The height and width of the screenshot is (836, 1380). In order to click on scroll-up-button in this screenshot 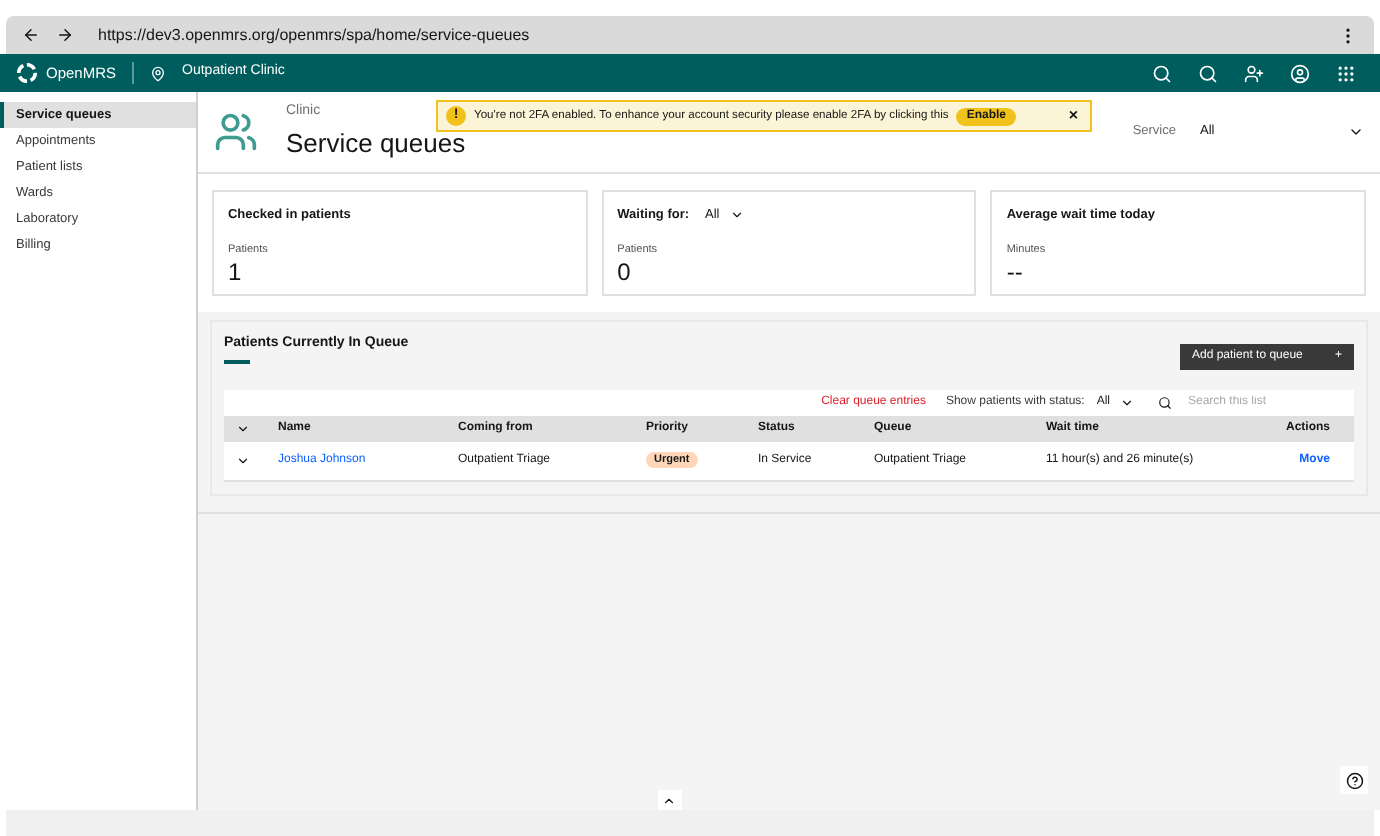, I will do `click(669, 800)`.